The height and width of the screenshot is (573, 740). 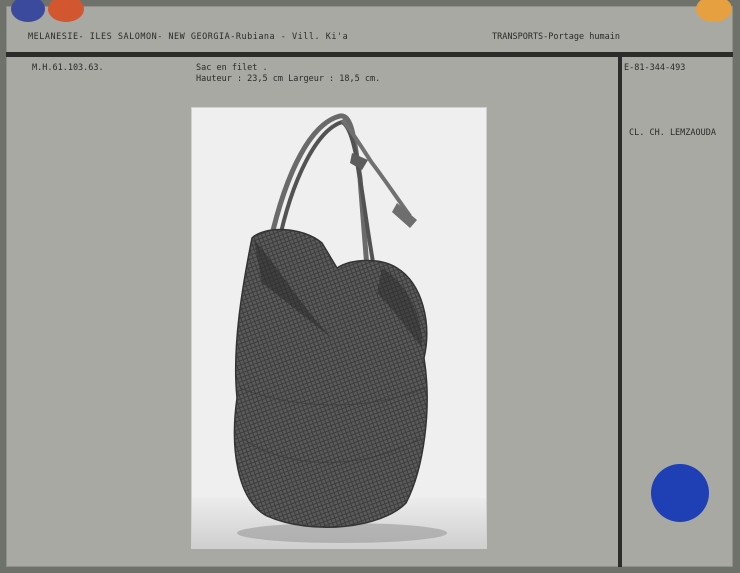 What do you see at coordinates (68, 68) in the screenshot?
I see `inventory-number: M.H.61.103.63.` at bounding box center [68, 68].